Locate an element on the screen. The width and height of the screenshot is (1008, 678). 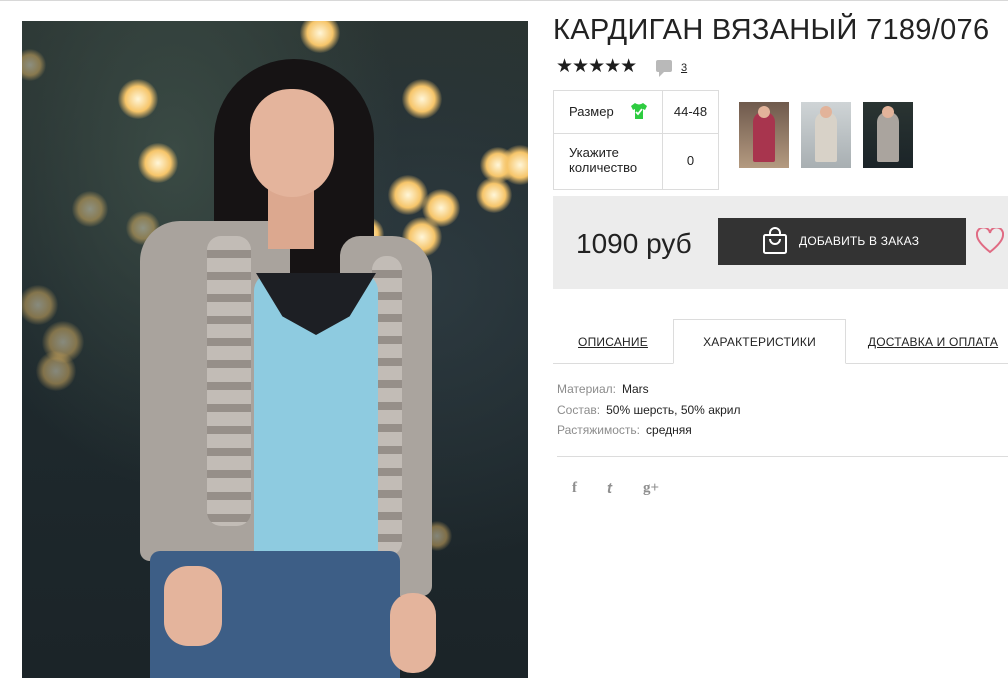
quantity-input is located at coordinates (690, 160).